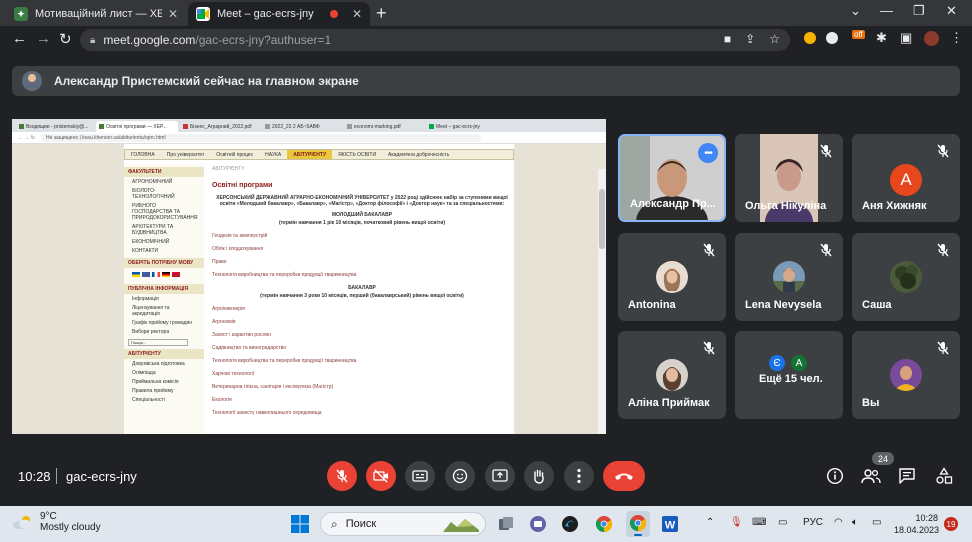 Image resolution: width=972 pixels, height=542 pixels. Describe the element at coordinates (886, 10) in the screenshot. I see `minimize-button: —` at that location.